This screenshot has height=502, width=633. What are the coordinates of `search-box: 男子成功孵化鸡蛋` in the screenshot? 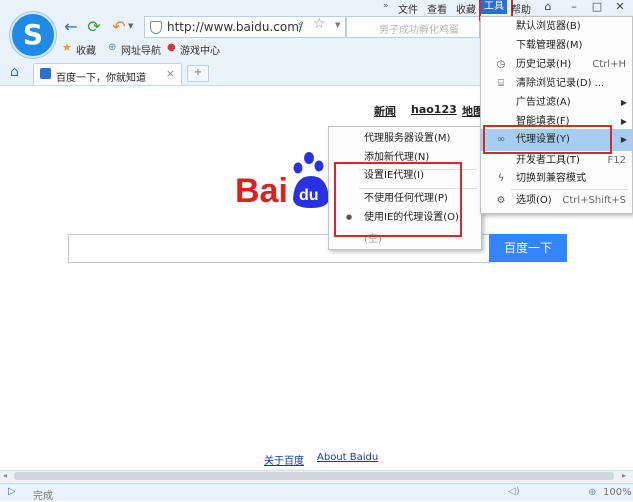 It's located at (413, 27).